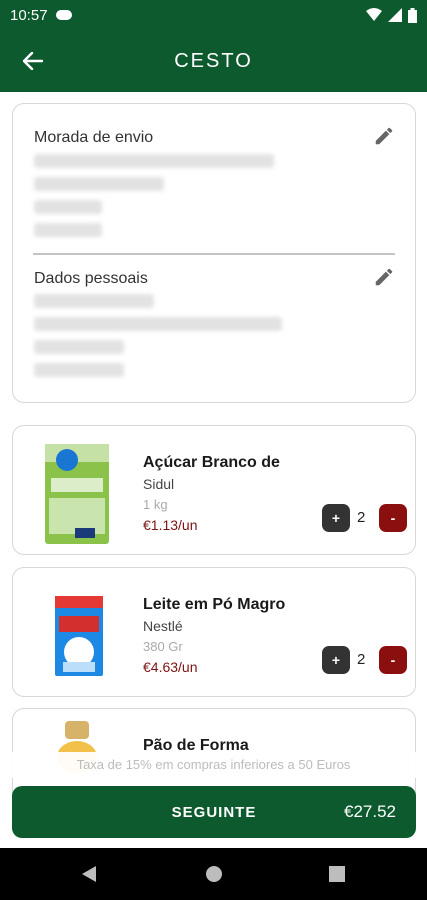 The height and width of the screenshot is (900, 427). I want to click on next-button: SEGUINTE €27.52, so click(214, 812).